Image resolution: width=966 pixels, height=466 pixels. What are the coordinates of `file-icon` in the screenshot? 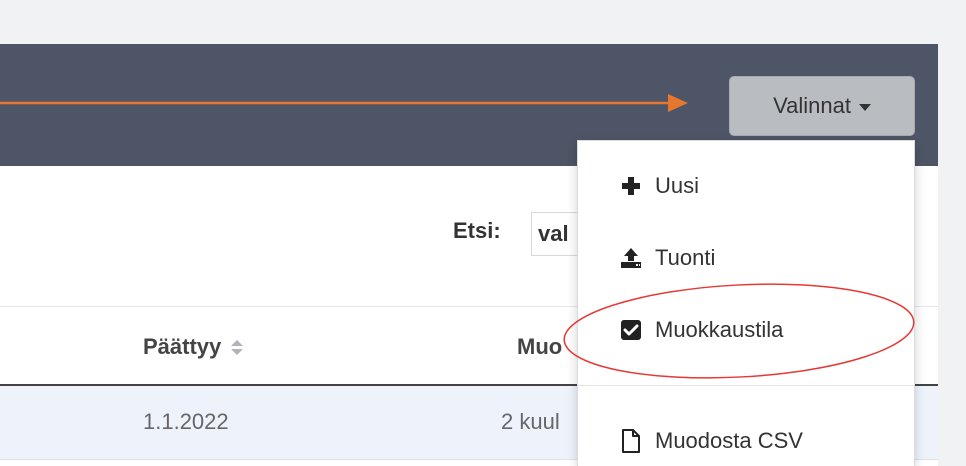 It's located at (631, 441).